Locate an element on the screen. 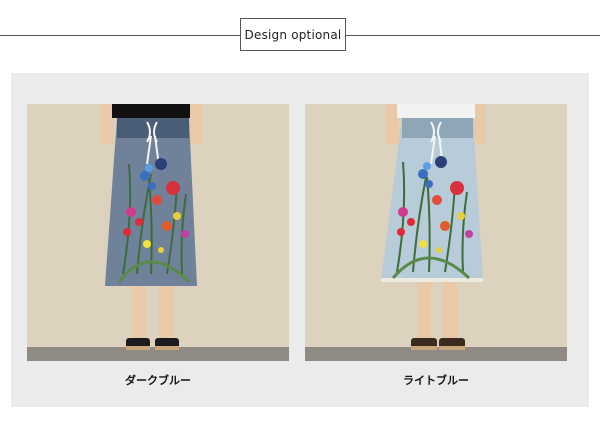  caption-light-blue: ライトブルー is located at coordinates (436, 380).